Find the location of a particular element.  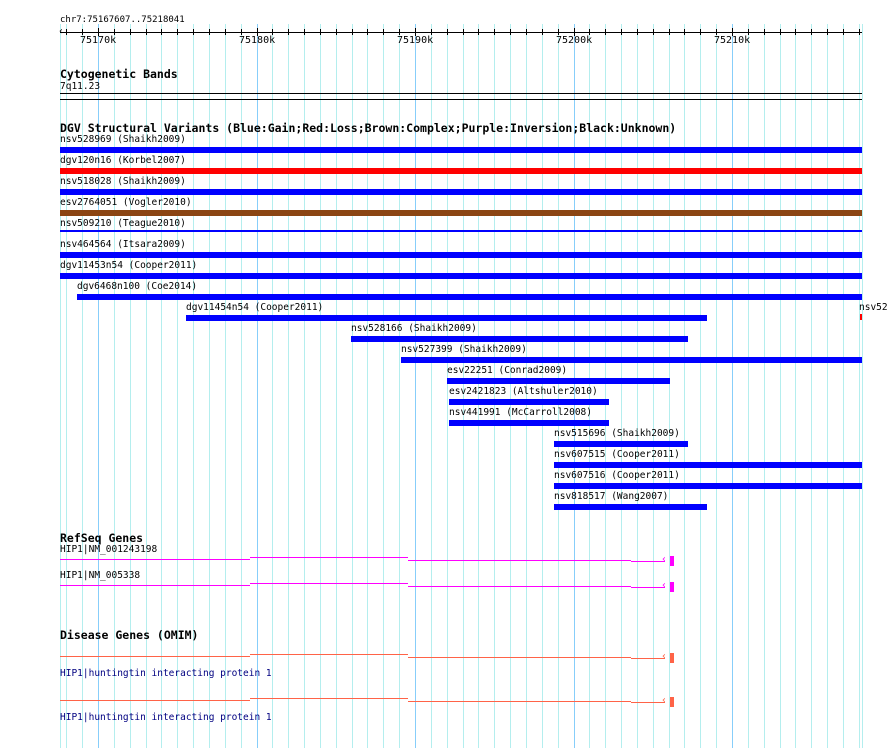

dgv-variant-label: dgv120n16 (Korbel2007) is located at coordinates (123, 160).